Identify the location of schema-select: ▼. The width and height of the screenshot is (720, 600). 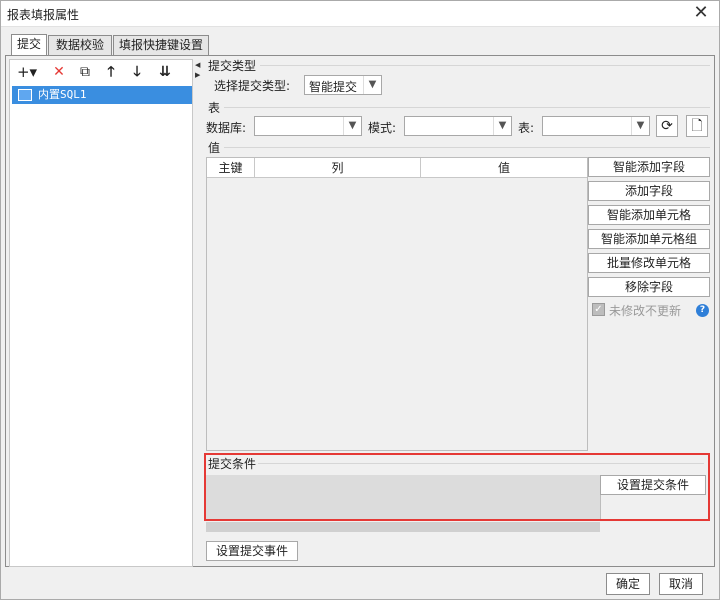
(458, 126).